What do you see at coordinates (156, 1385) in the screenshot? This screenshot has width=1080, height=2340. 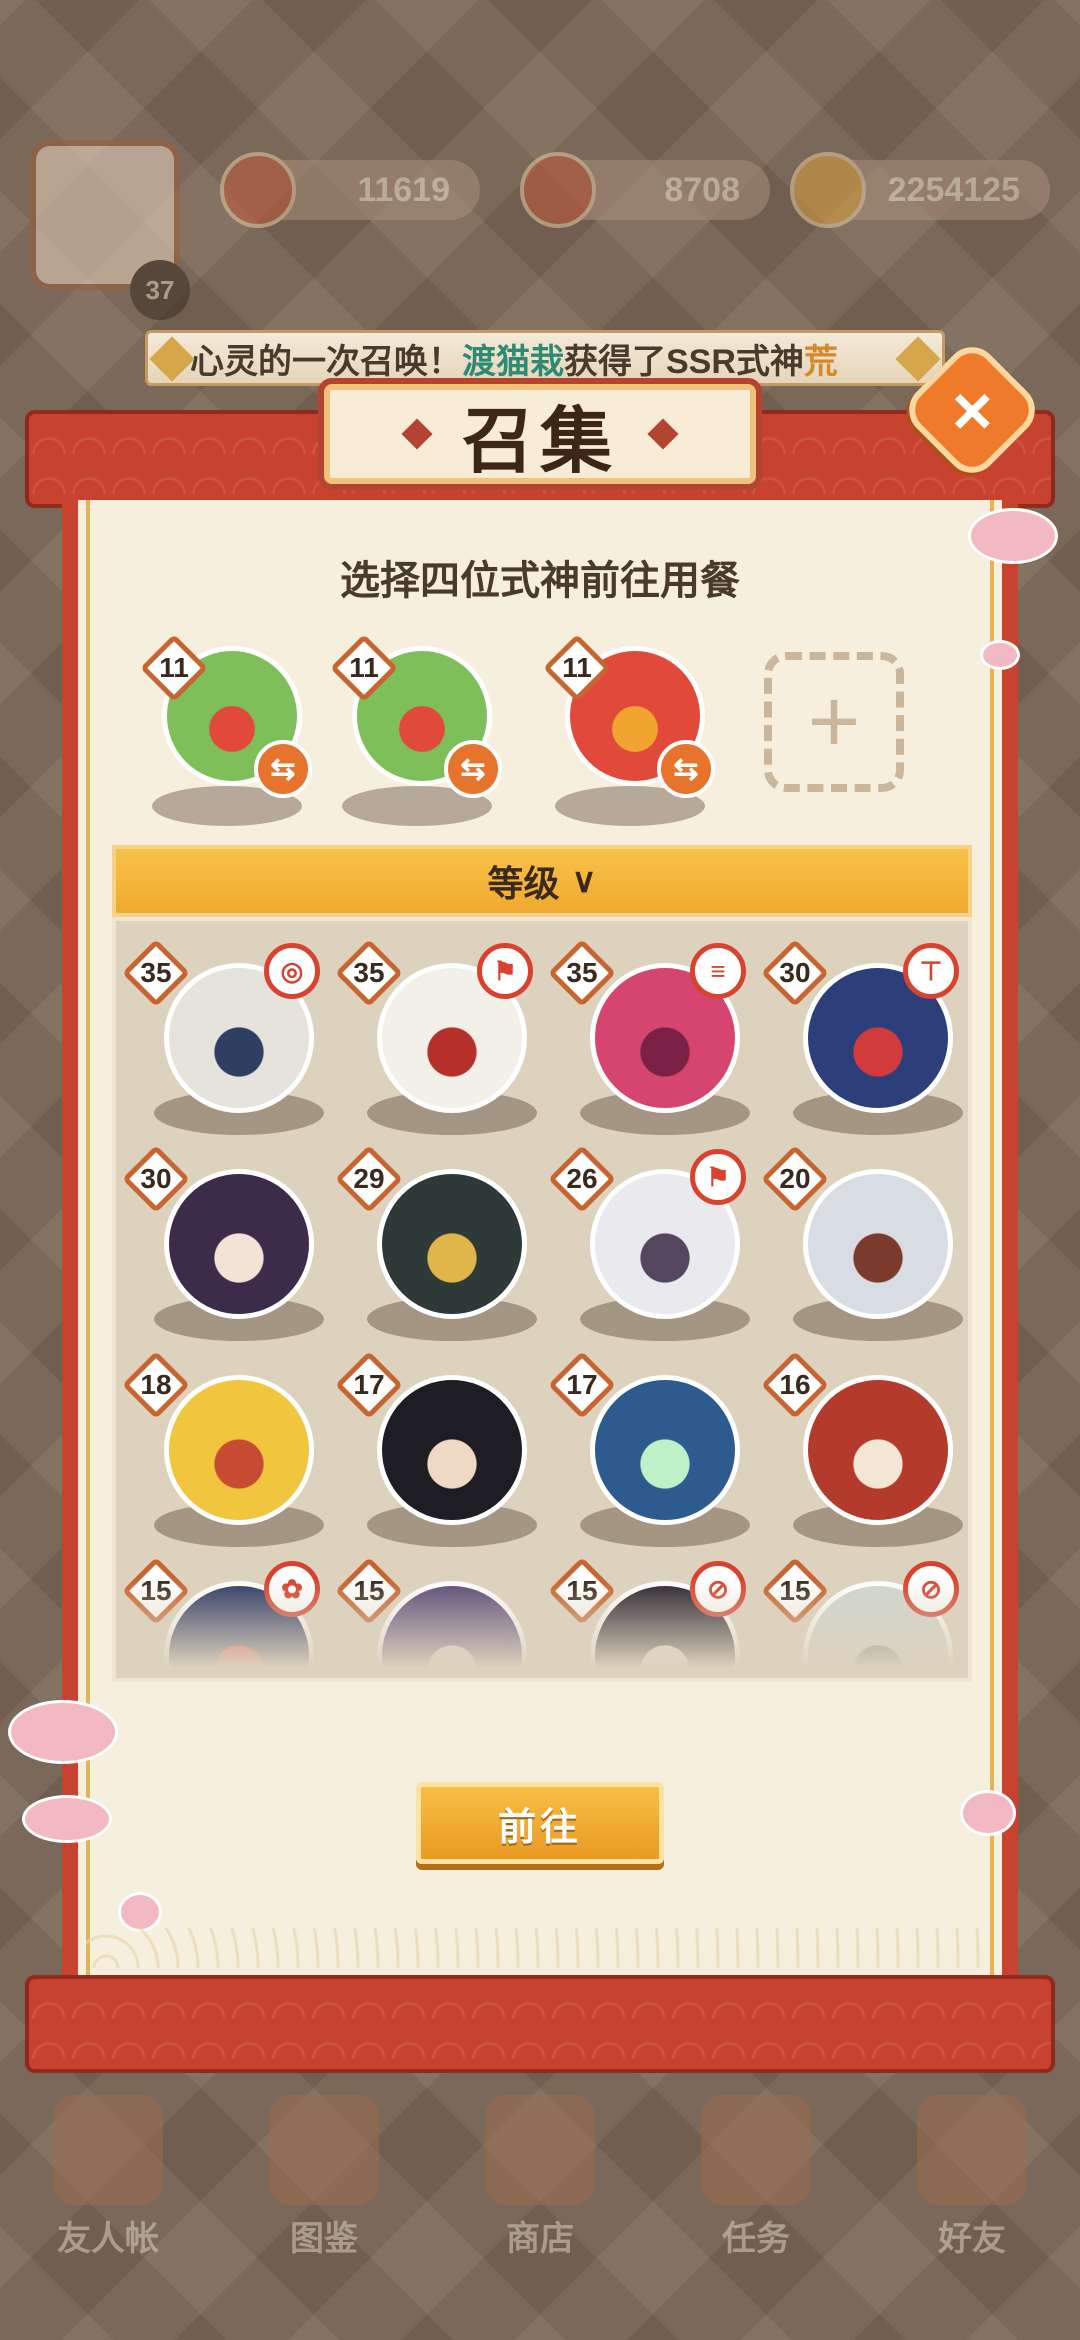 I see `level-badge: 18` at bounding box center [156, 1385].